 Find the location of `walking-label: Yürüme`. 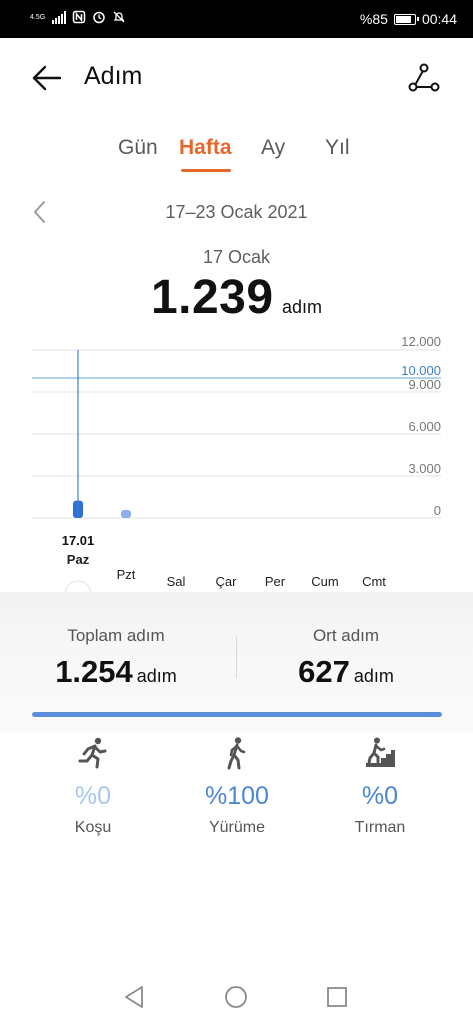

walking-label: Yürüme is located at coordinates (237, 827).